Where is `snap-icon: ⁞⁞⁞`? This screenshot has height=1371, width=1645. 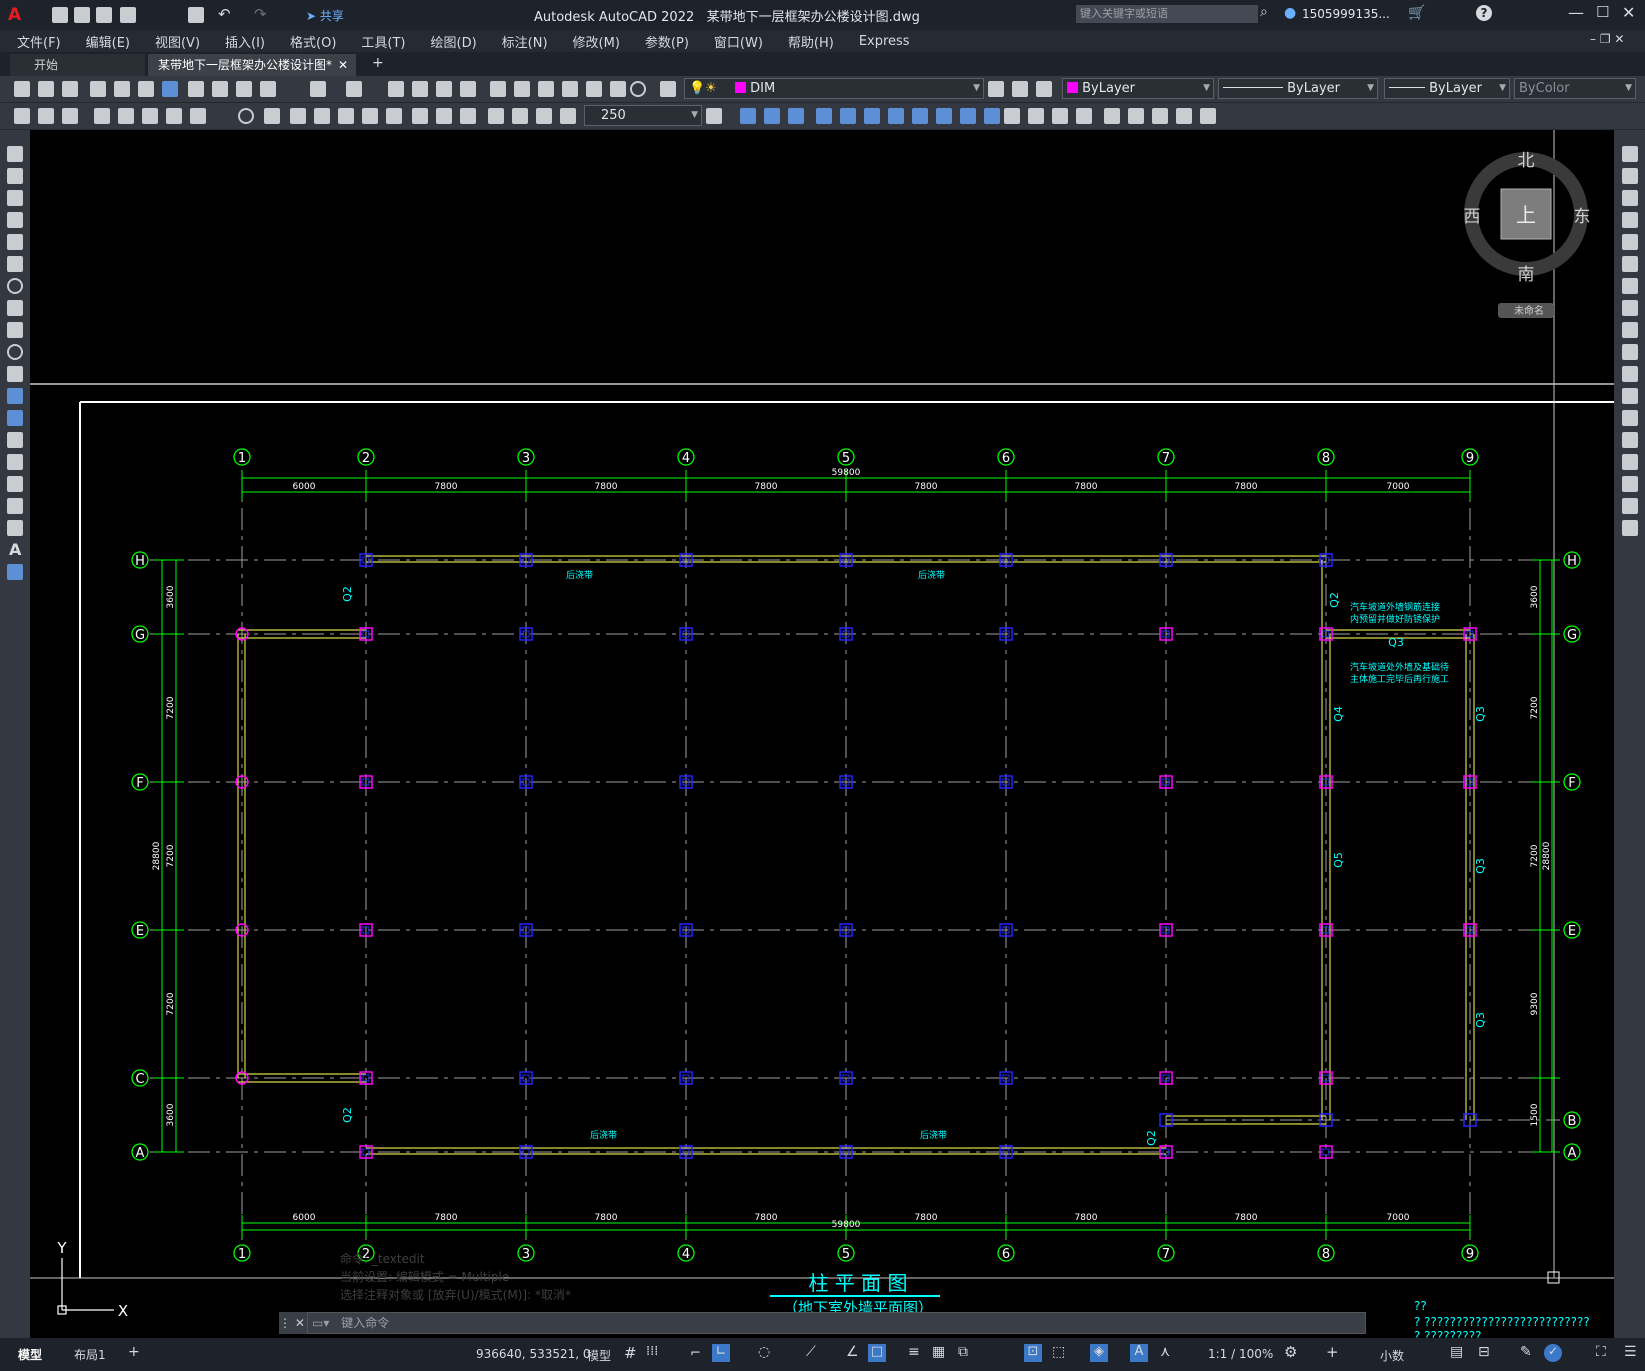 snap-icon: ⁞⁞⁞ is located at coordinates (652, 1351).